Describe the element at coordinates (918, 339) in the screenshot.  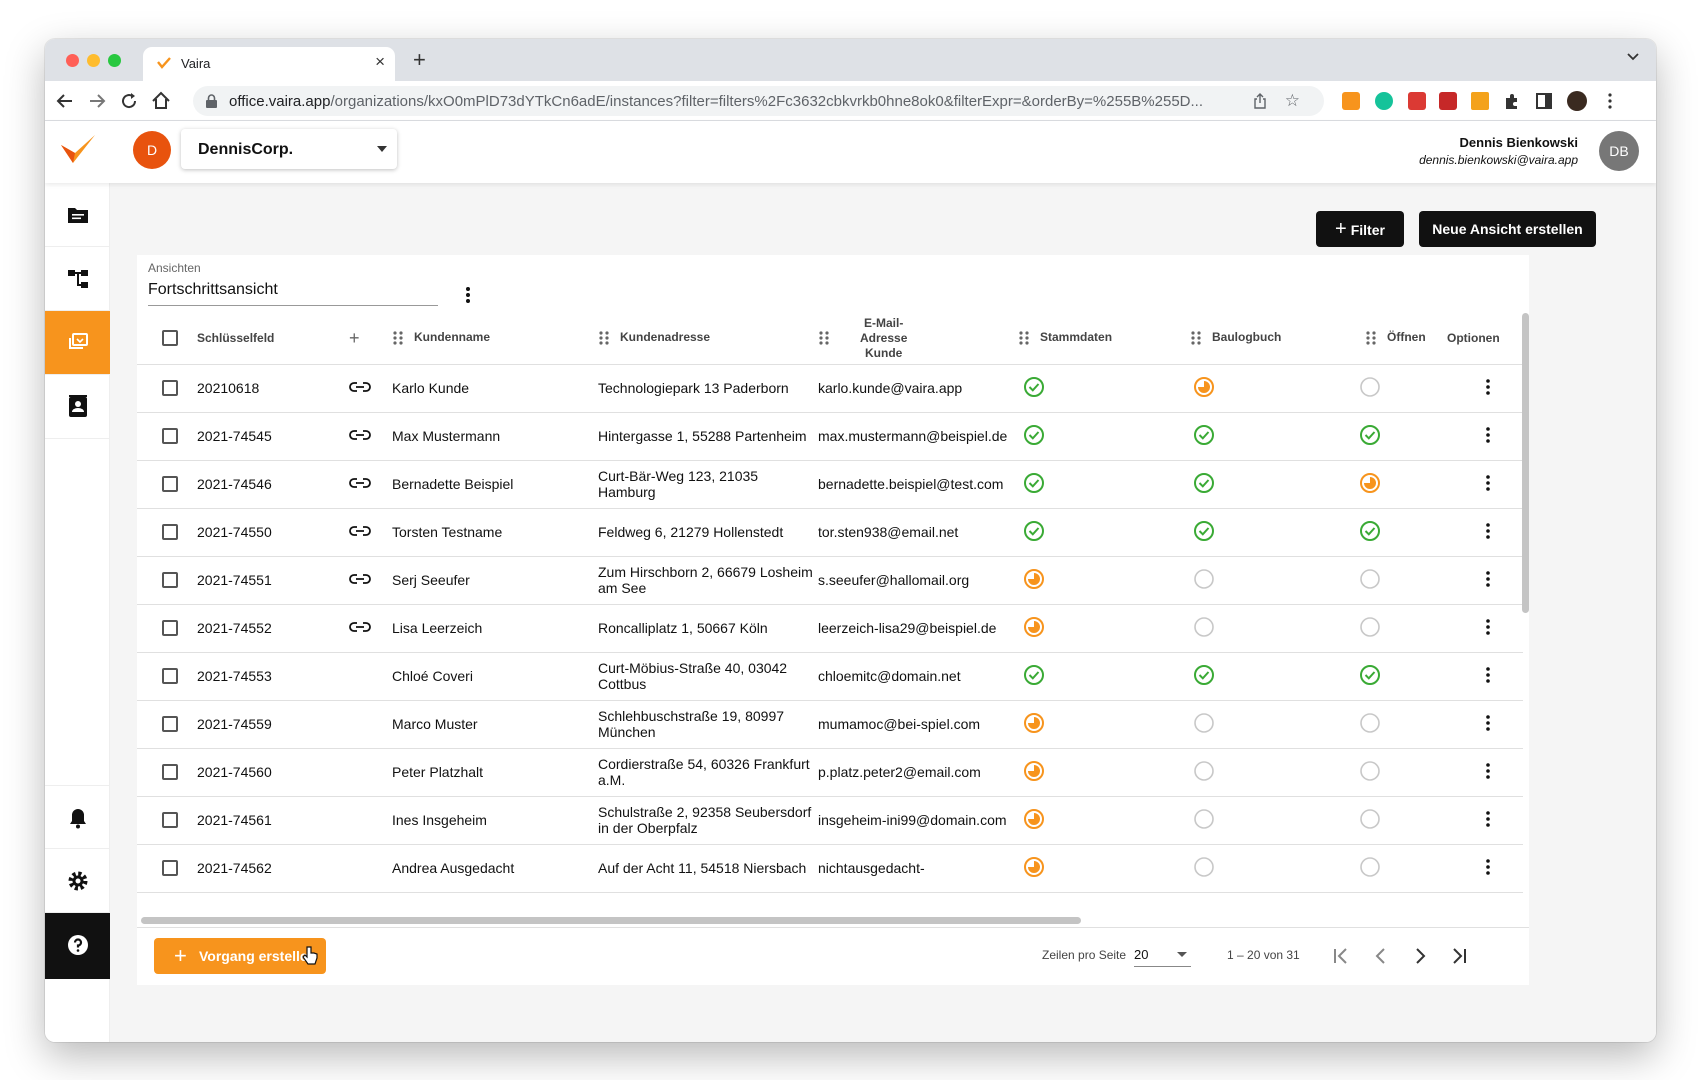
I see `column-header-email: E-Mail- Adresse Kunde` at that location.